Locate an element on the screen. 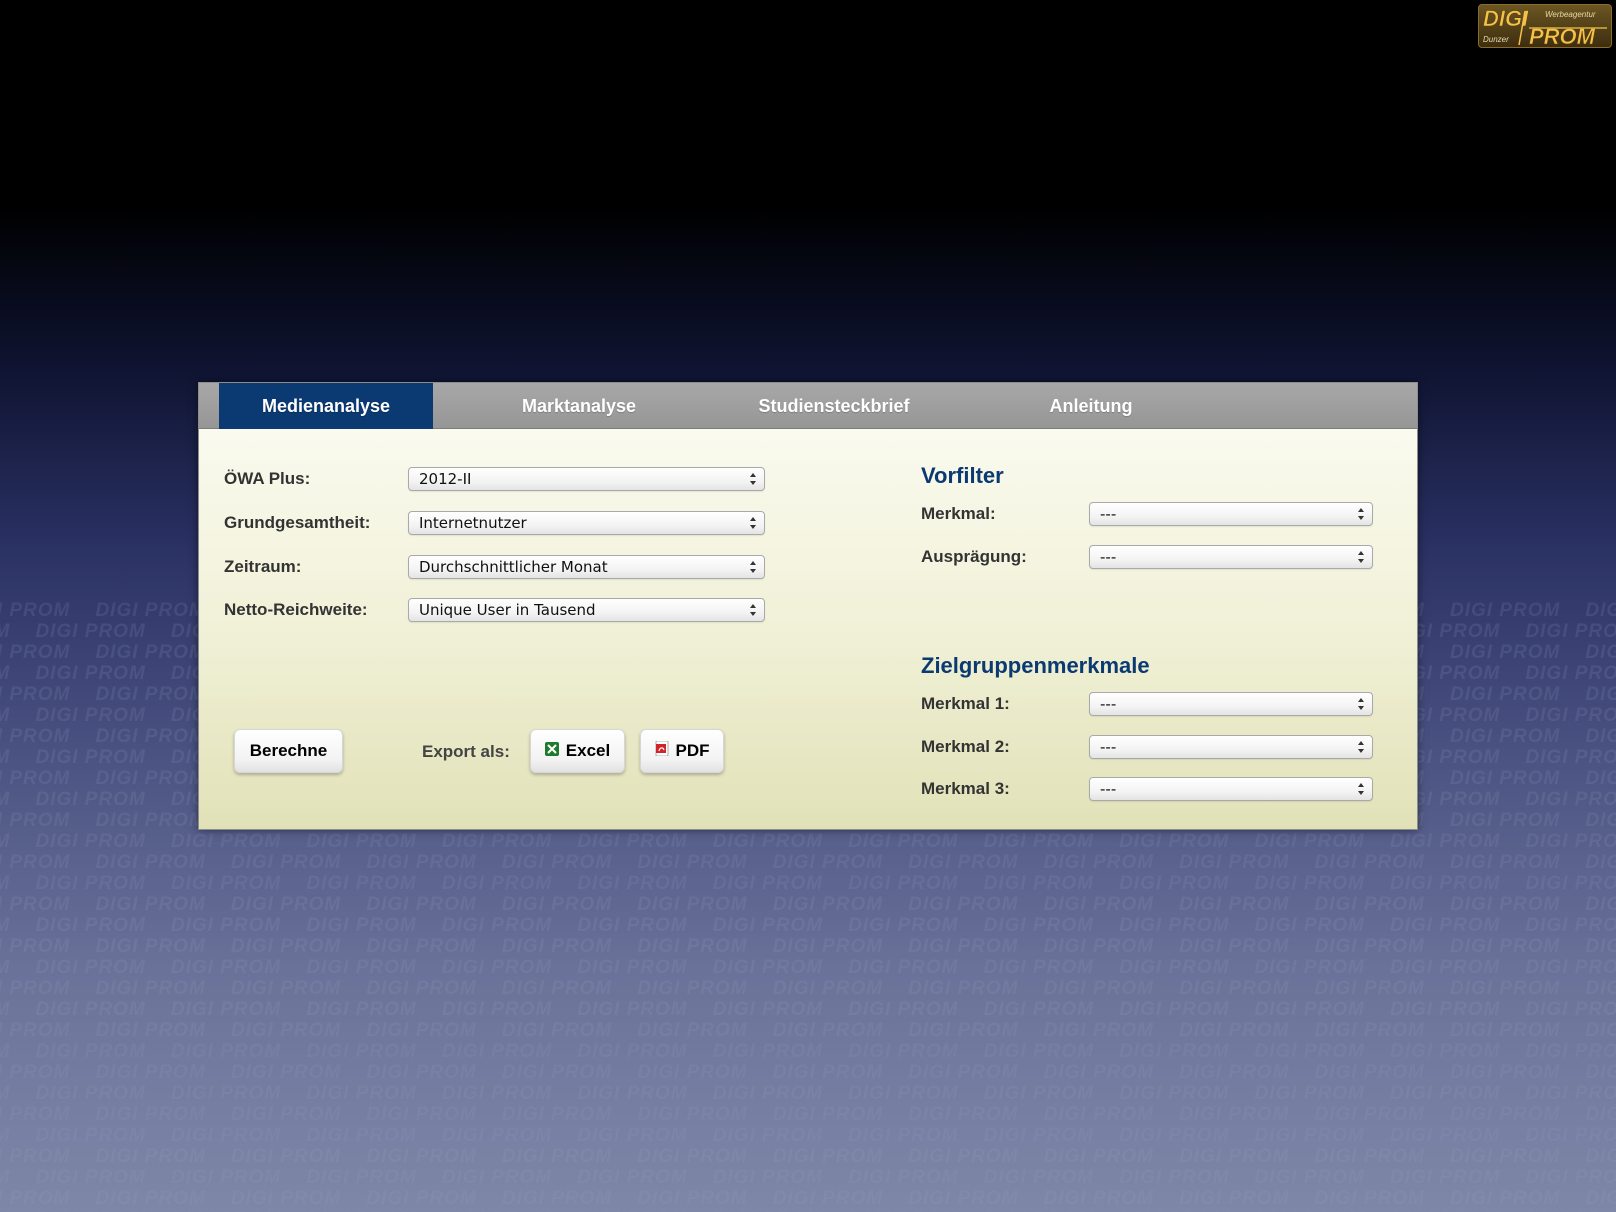  netto-reichweite-select: Unique User in Tausend is located at coordinates (586, 610).